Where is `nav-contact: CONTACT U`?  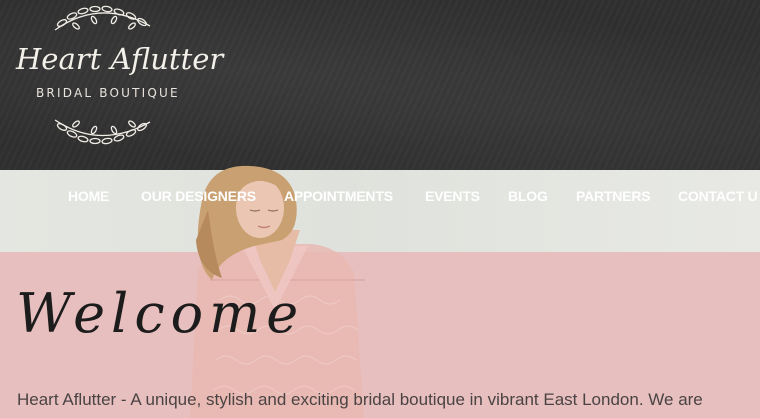 nav-contact: CONTACT U is located at coordinates (718, 196).